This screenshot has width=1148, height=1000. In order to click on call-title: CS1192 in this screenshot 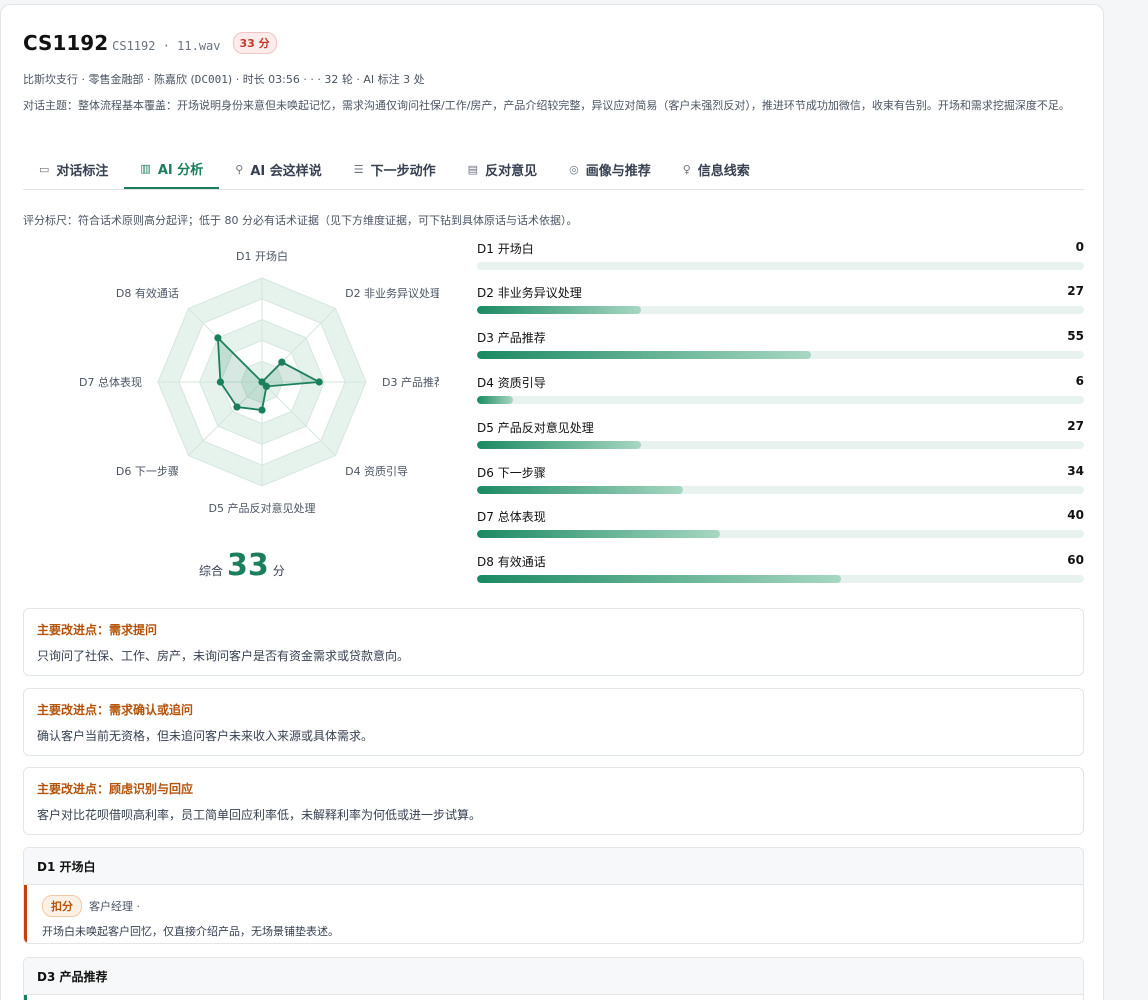, I will do `click(66, 43)`.